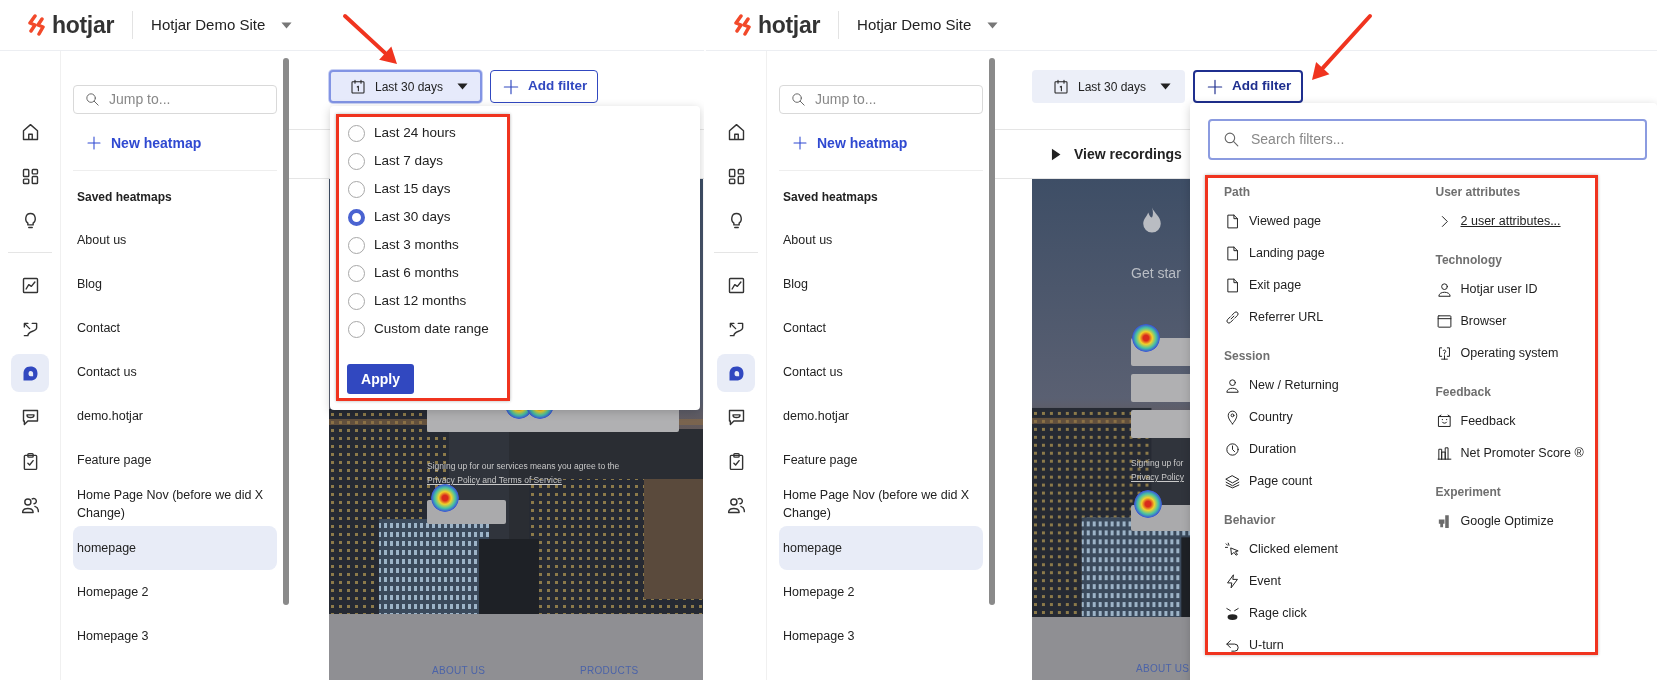 The image size is (1657, 680). I want to click on legal-text: Signing up for, so click(1157, 463).